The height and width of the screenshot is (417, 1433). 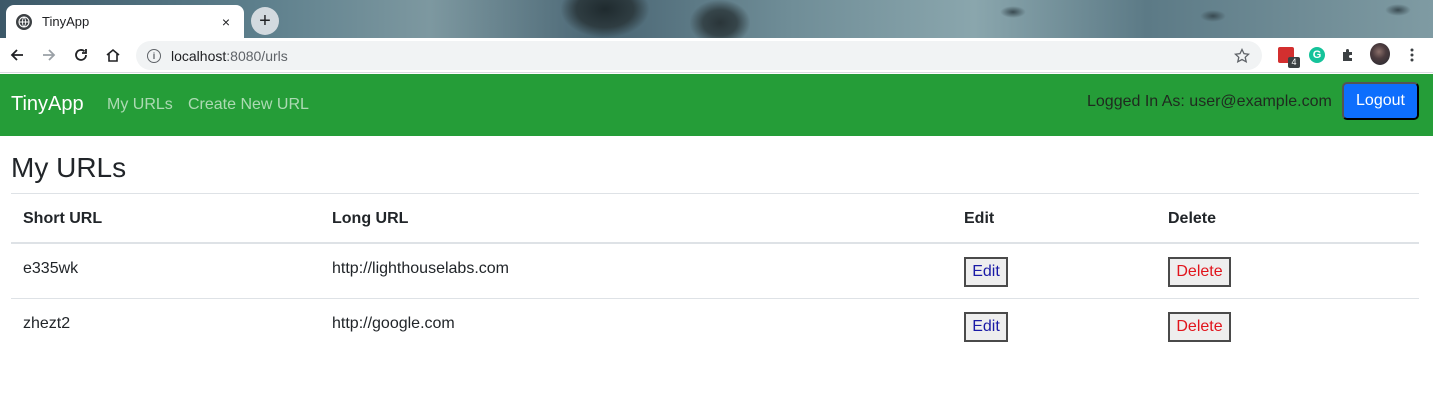 I want to click on bookmark-star-icon, so click(x=1242, y=56).